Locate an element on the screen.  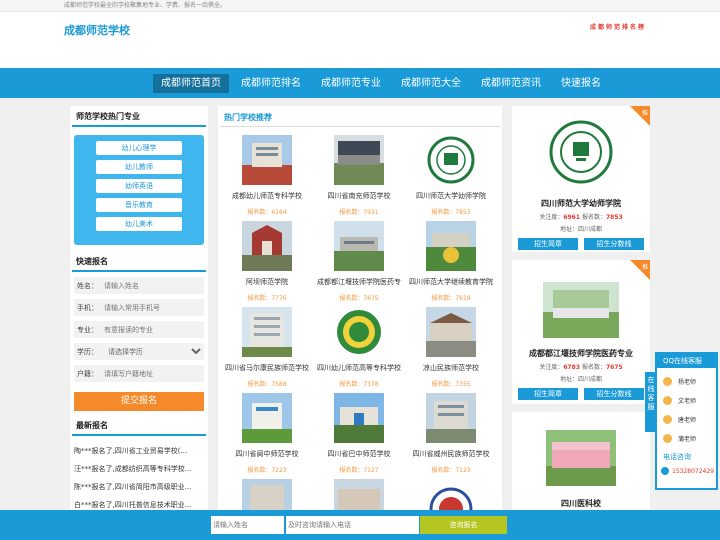
major-link: 音乐教育 is located at coordinates (139, 205).